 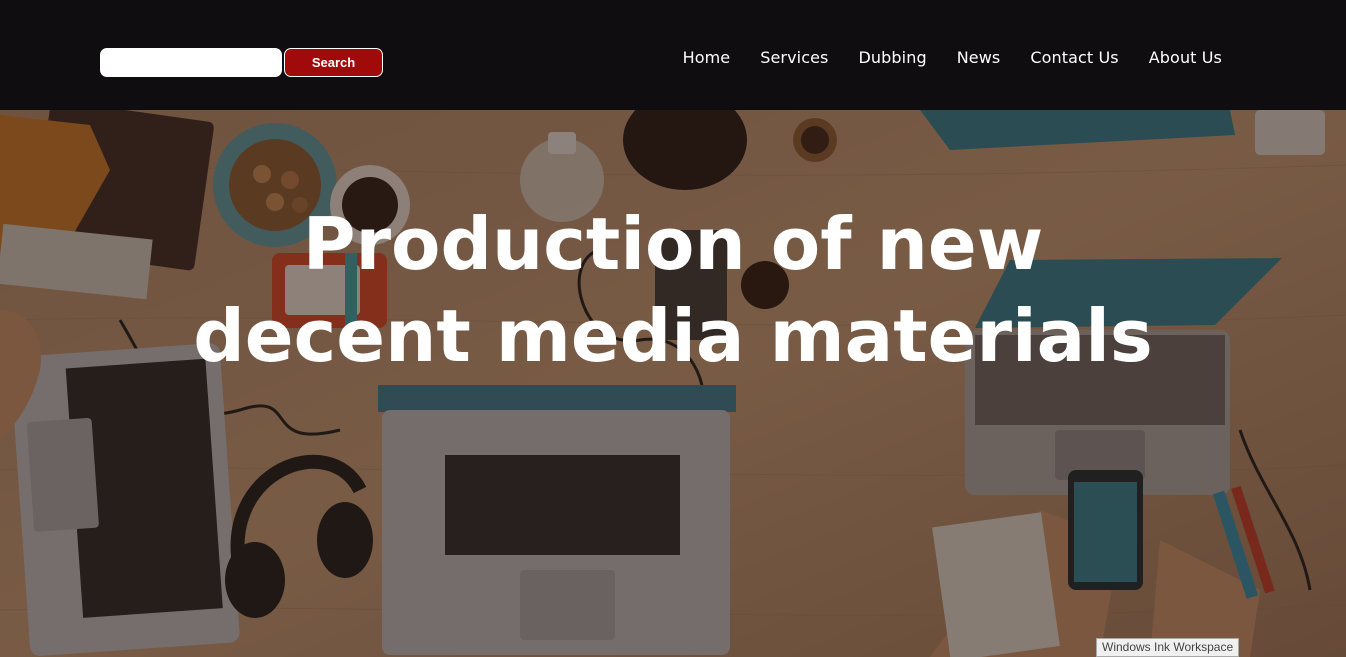 I want to click on nav-link-home: Home, so click(x=707, y=57).